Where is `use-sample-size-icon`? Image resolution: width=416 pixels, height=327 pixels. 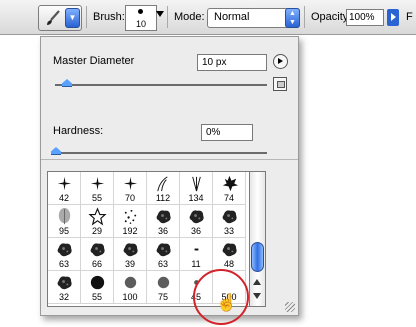
use-sample-size-icon is located at coordinates (280, 84).